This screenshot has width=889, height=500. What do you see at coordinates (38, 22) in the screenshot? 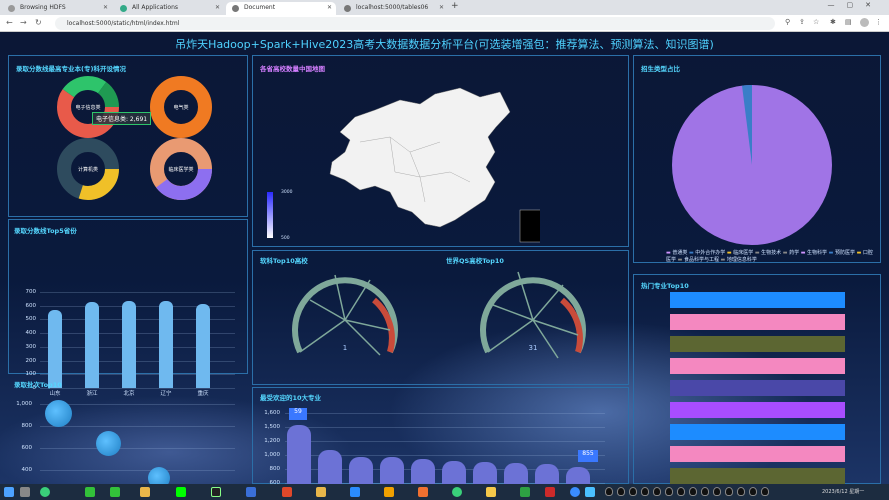
I see `reload-icon: ↻` at bounding box center [38, 22].